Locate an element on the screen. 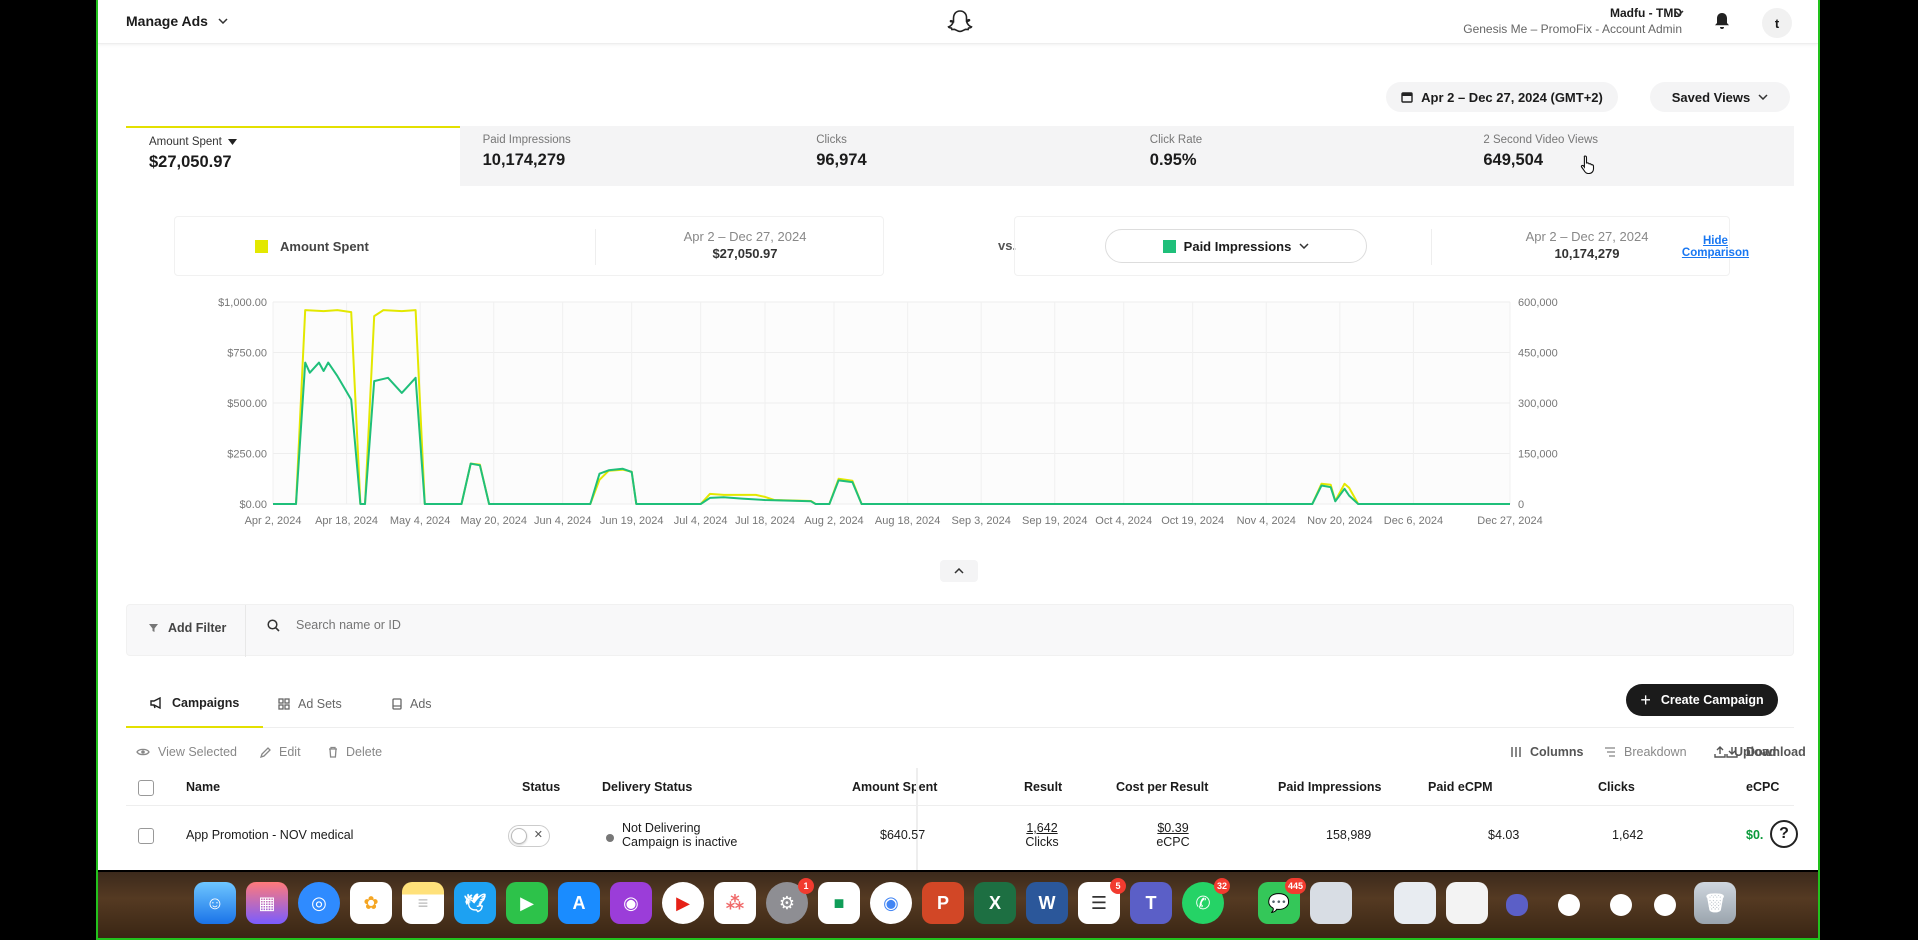  download-button: Download is located at coordinates (1766, 752).